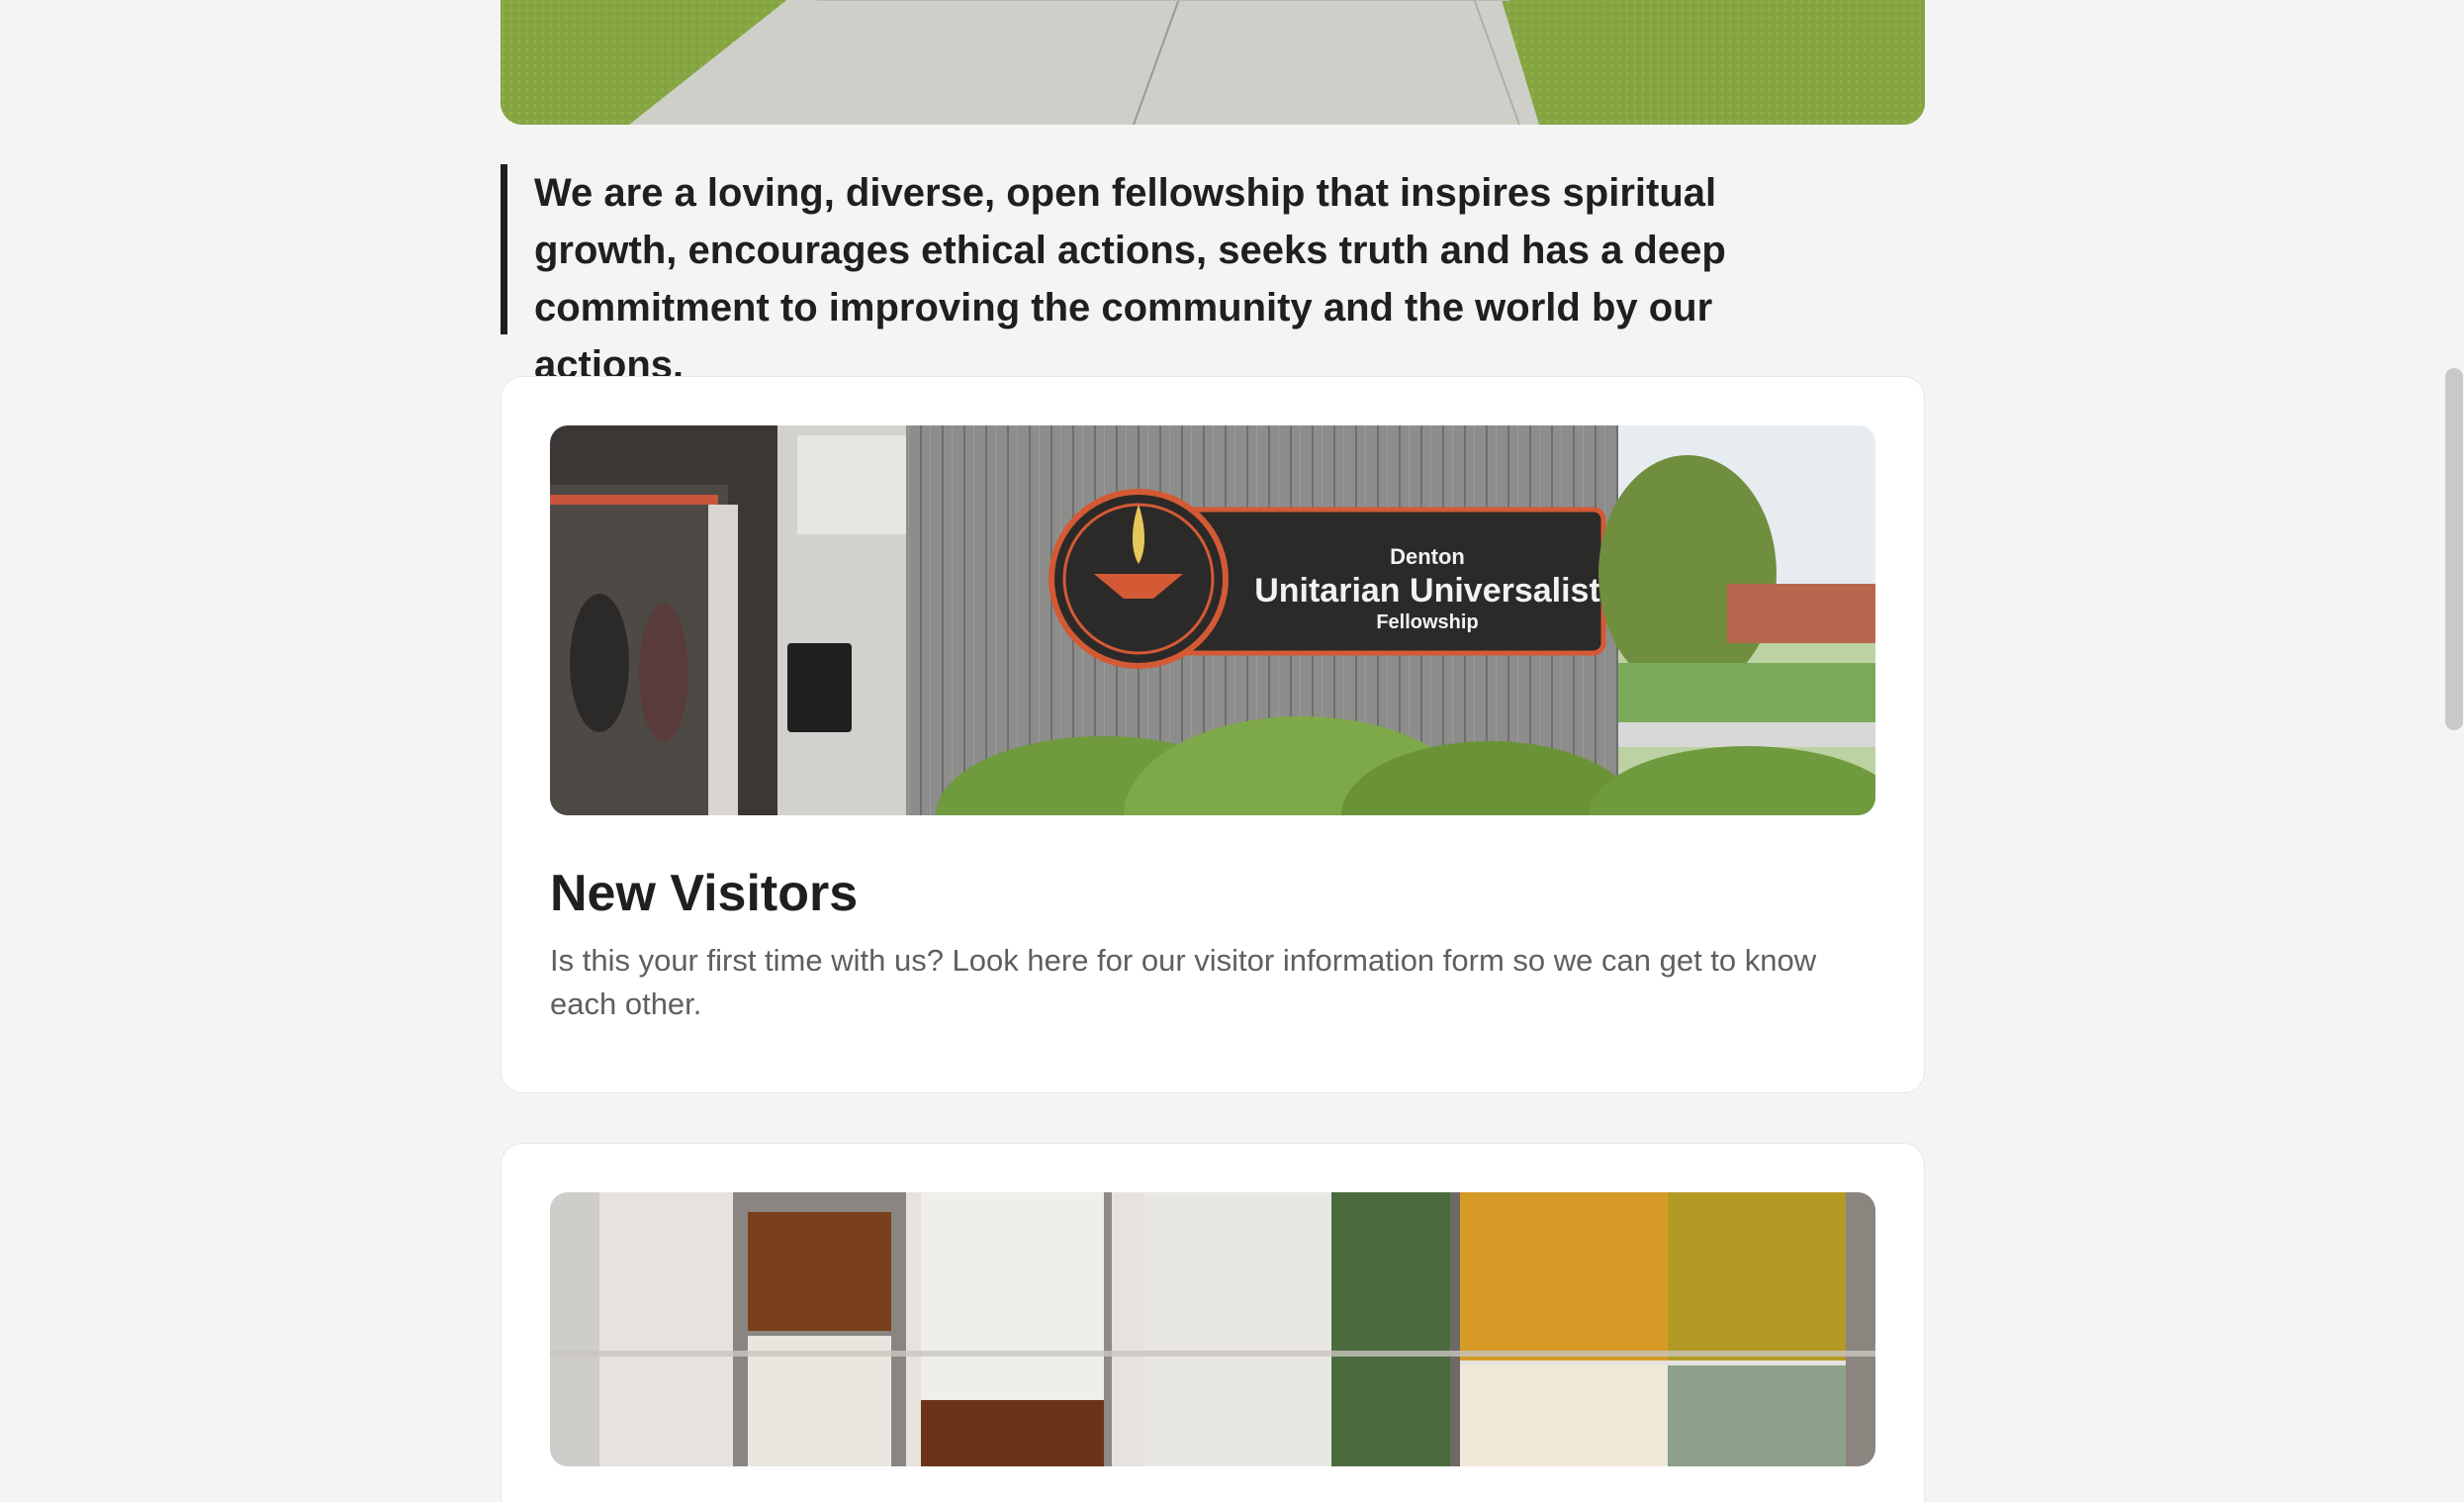 This screenshot has height=1502, width=2464. Describe the element at coordinates (704, 894) in the screenshot. I see `card-title: New Visitors` at that location.